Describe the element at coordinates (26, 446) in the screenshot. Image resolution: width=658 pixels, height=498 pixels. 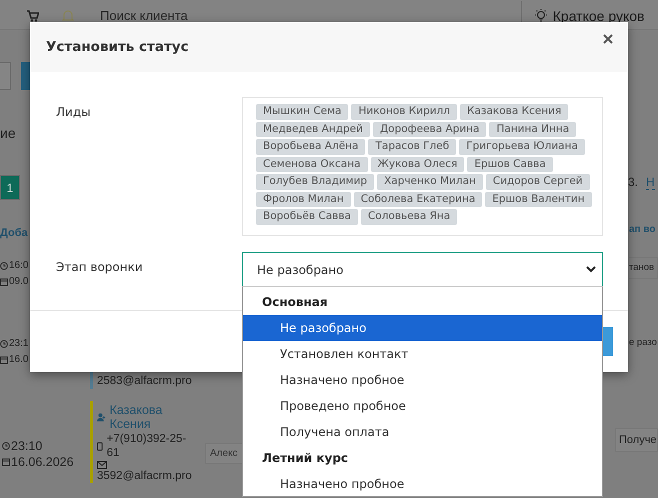
I see `time-text: 23:10` at that location.